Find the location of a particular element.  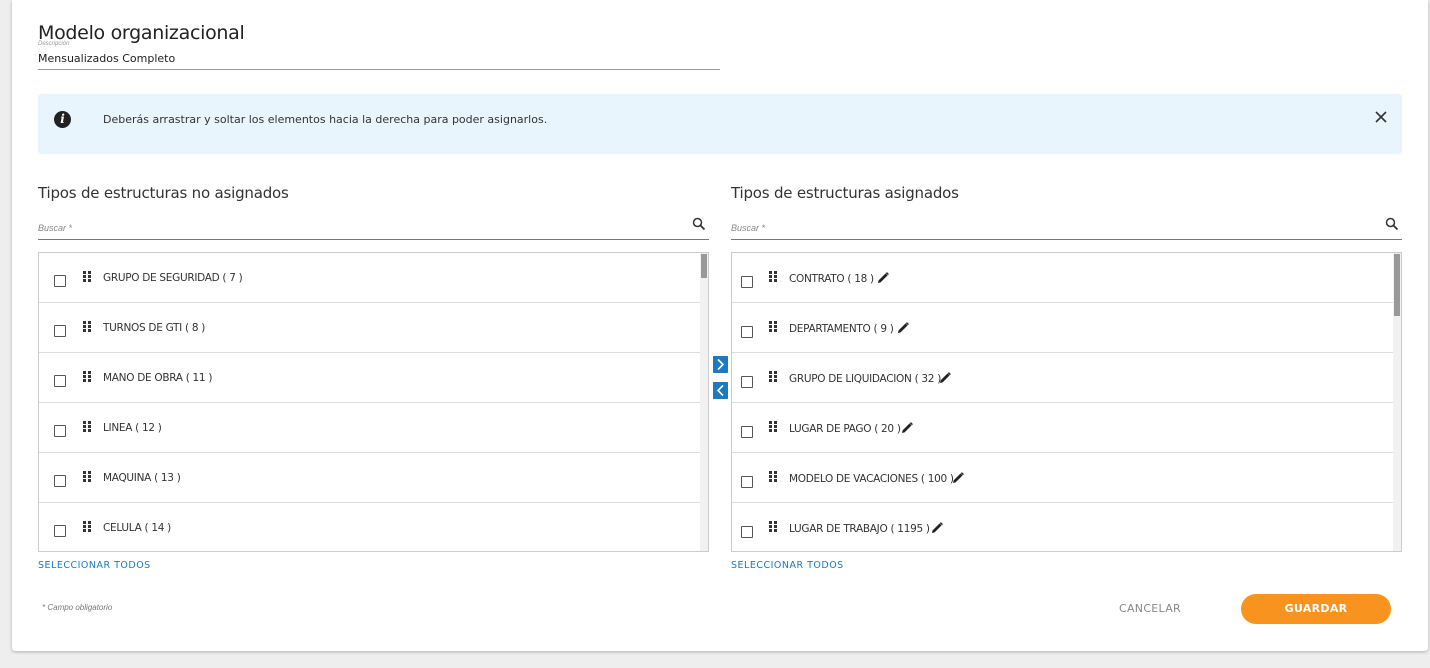

list-item: TURNOS DE GTI ( 8 ) is located at coordinates (370, 328).